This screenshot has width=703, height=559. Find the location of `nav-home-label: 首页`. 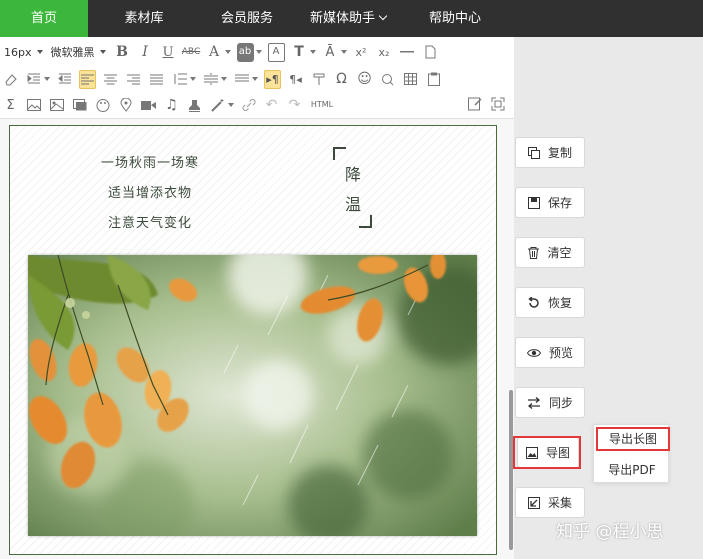

nav-home-label: 首页 is located at coordinates (43, 18).